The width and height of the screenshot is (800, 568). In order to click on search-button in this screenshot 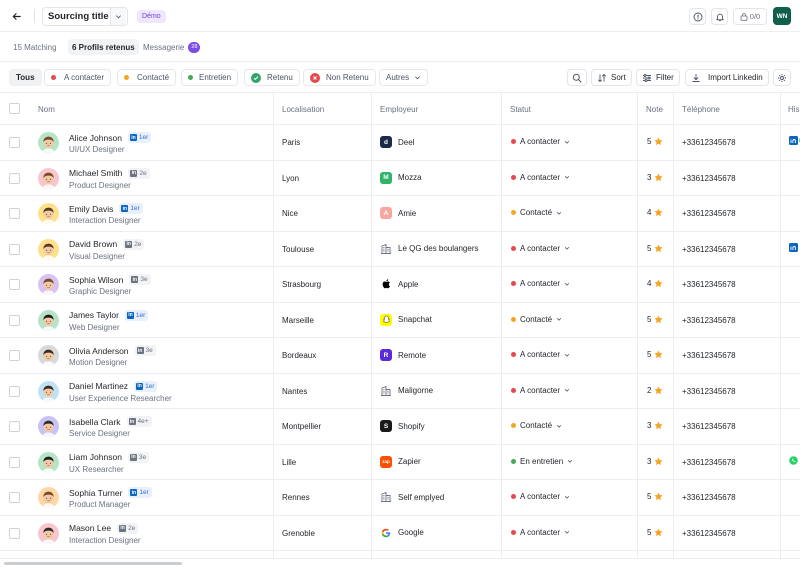, I will do `click(577, 77)`.